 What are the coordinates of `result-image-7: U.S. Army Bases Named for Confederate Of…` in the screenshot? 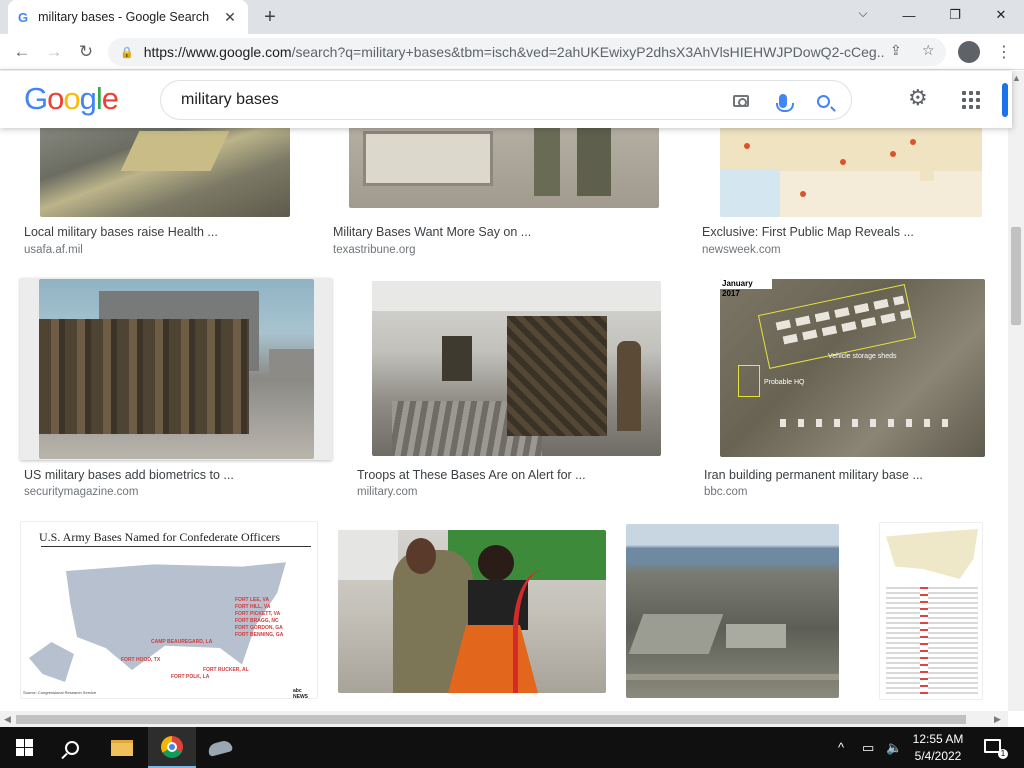 It's located at (169, 610).